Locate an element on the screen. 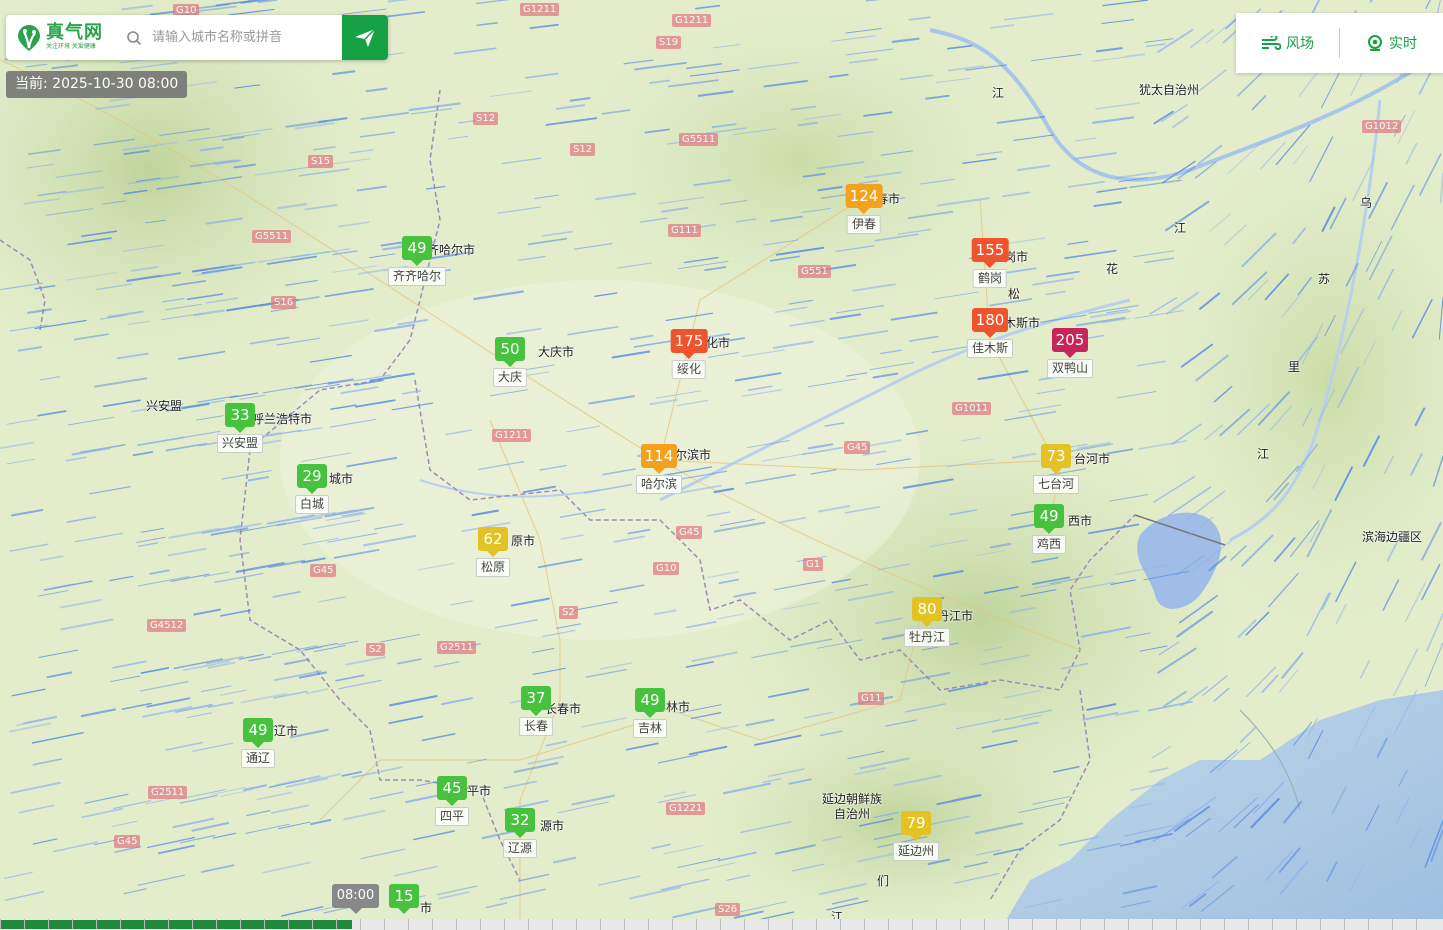 The height and width of the screenshot is (930, 1443). layer-controls: 风场 实时 is located at coordinates (1339, 43).